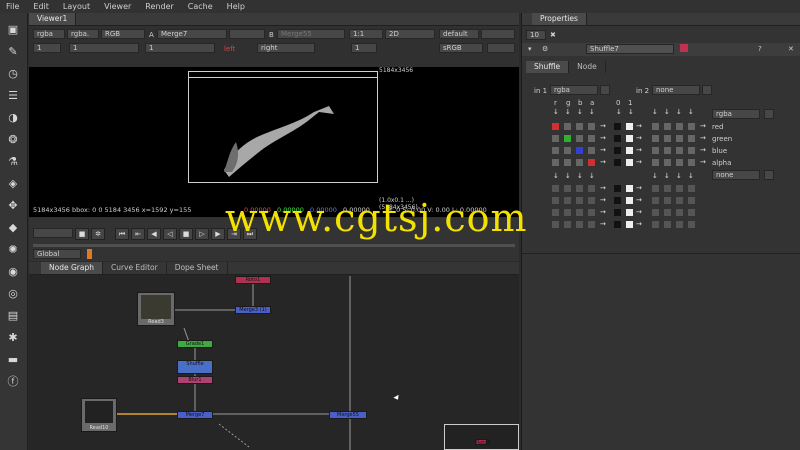 The height and width of the screenshot is (450, 800). I want to click on merge-tool-icon: ◈, so click(13, 184).